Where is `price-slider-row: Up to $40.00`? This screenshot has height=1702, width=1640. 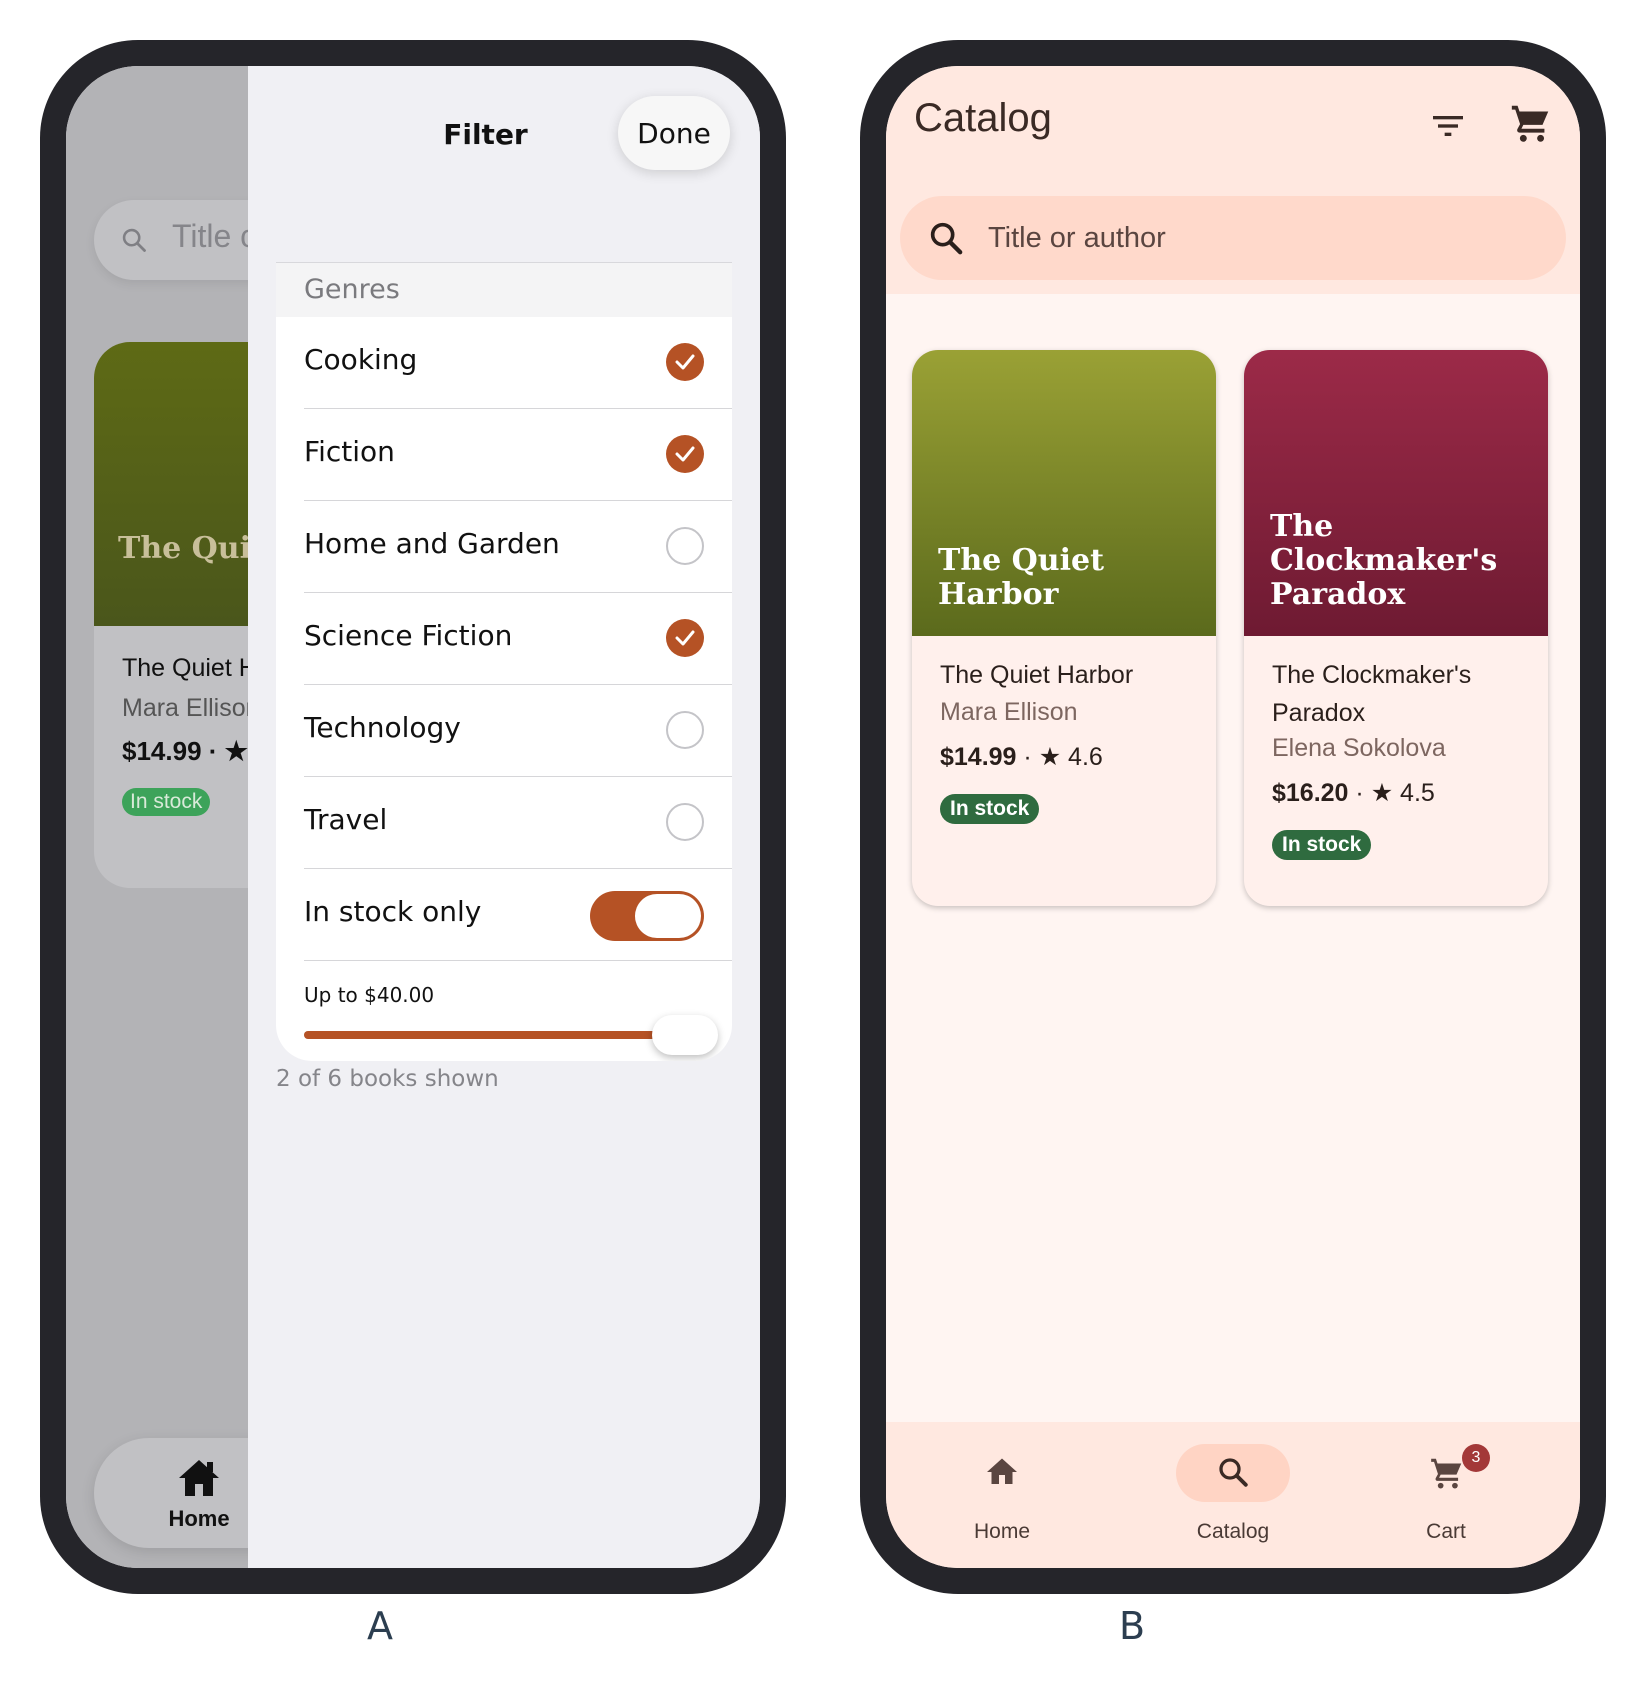
price-slider-row: Up to $40.00 is located at coordinates (504, 1011).